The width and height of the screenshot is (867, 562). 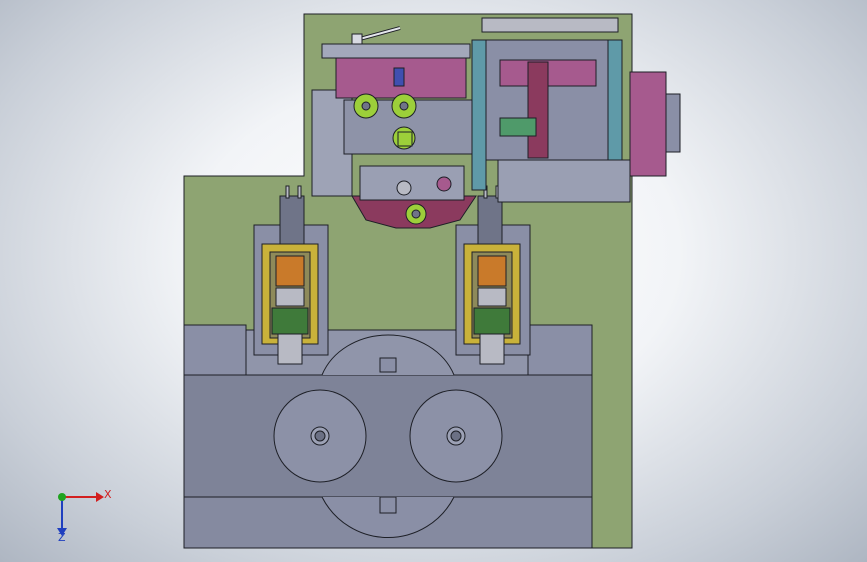 I want to click on triad-x-arrow, so click(x=100, y=497).